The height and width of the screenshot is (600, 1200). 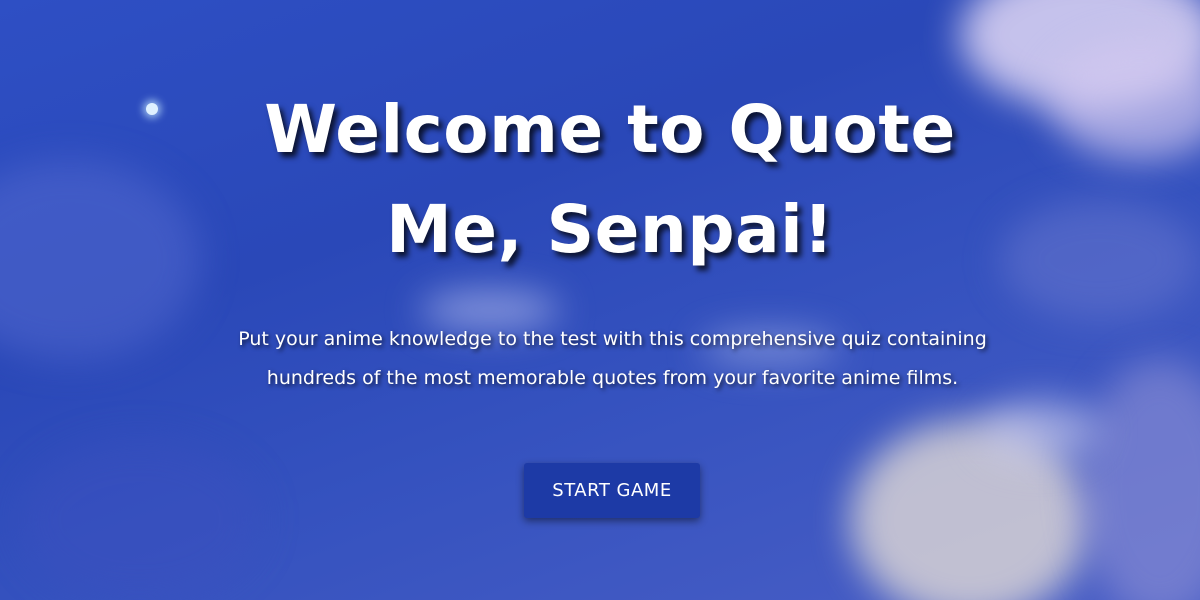 What do you see at coordinates (612, 490) in the screenshot?
I see `start-game-button: START GAME` at bounding box center [612, 490].